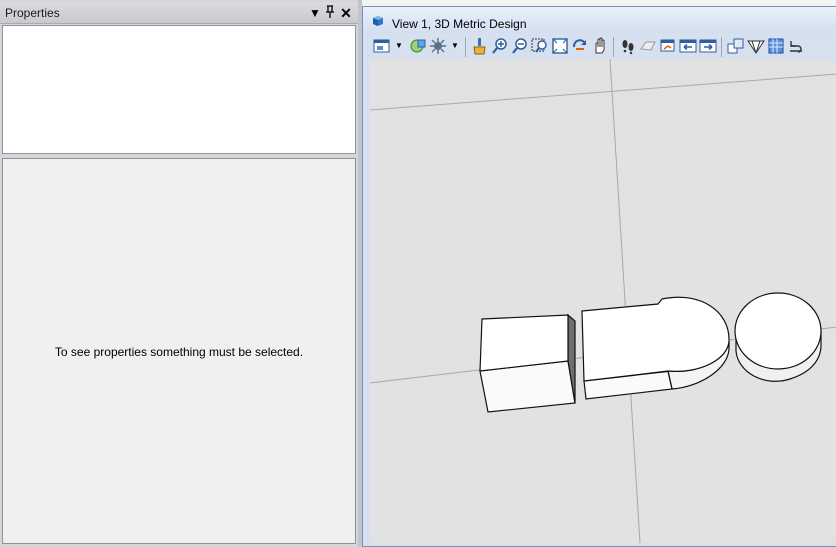  I want to click on lighting-icon, so click(438, 46).